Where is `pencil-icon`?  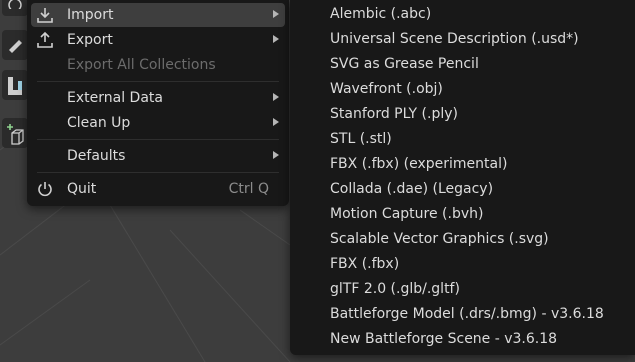
pencil-icon is located at coordinates (15, 46).